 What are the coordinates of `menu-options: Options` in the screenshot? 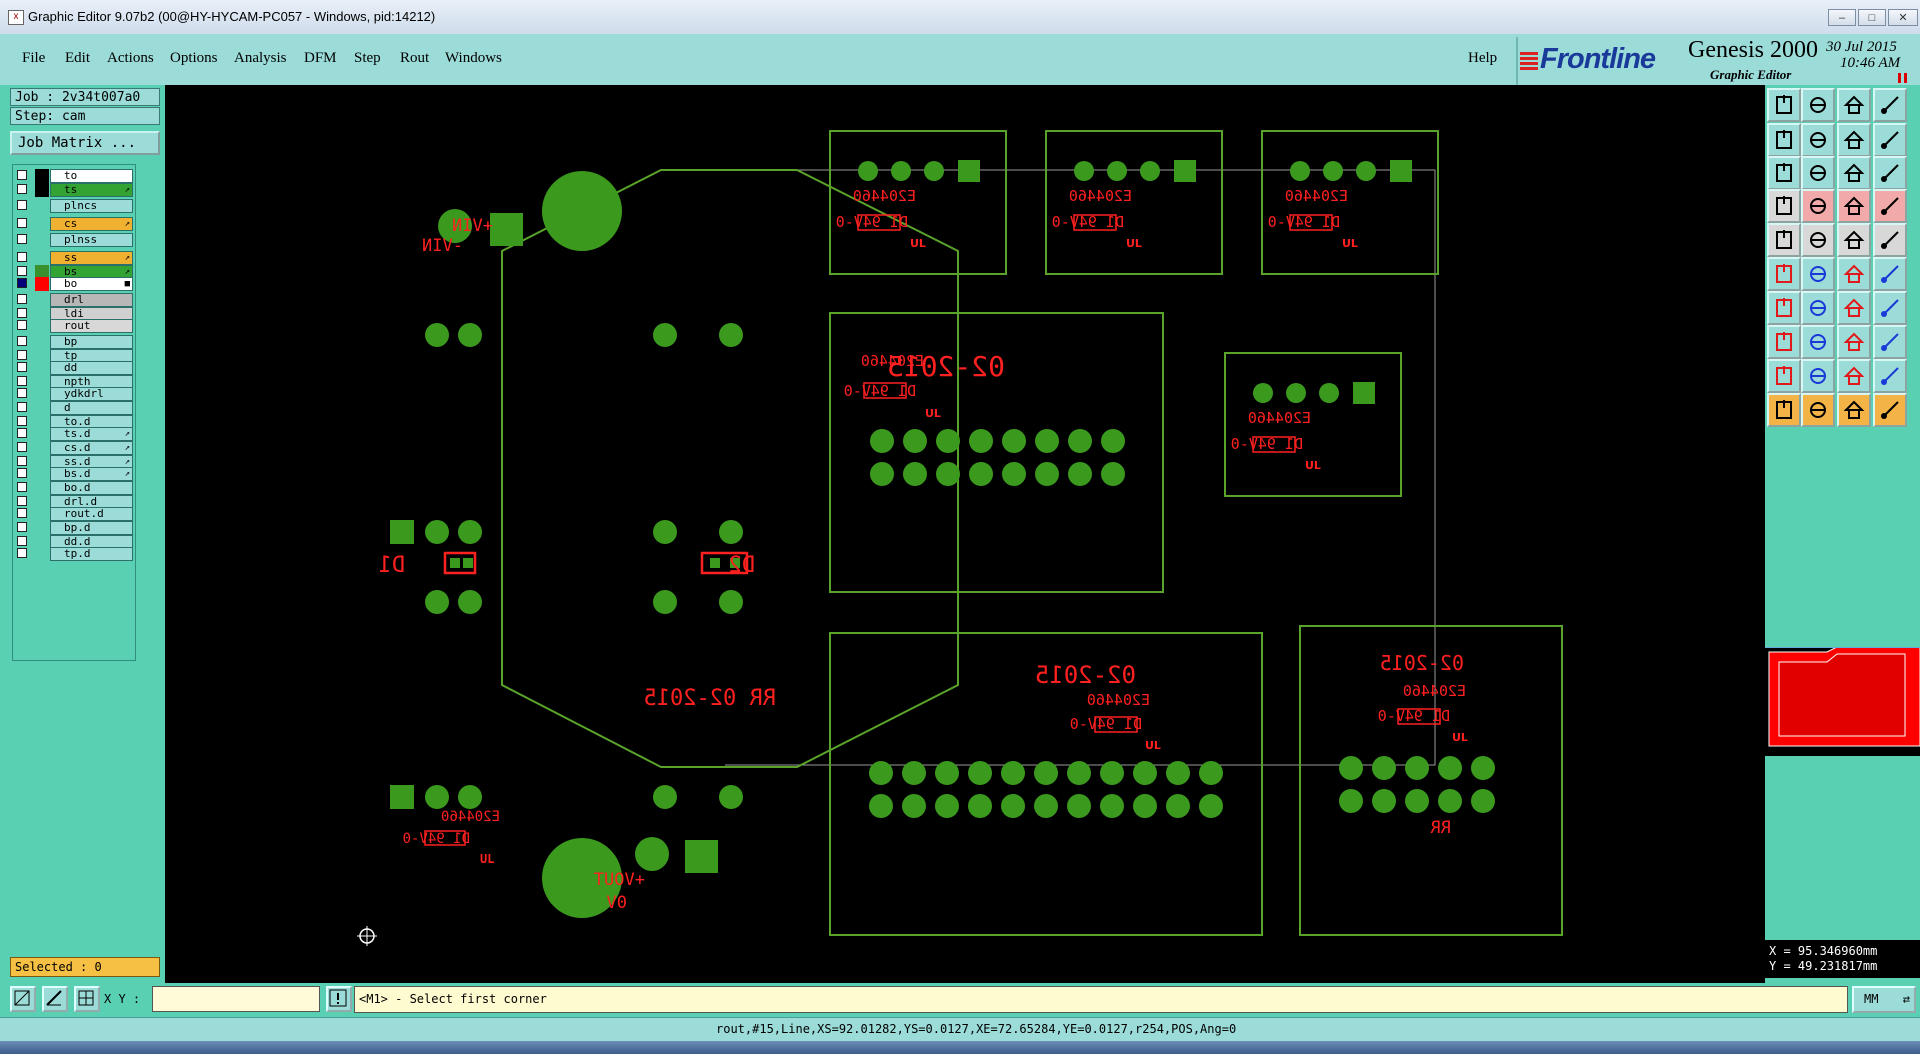 It's located at (194, 58).